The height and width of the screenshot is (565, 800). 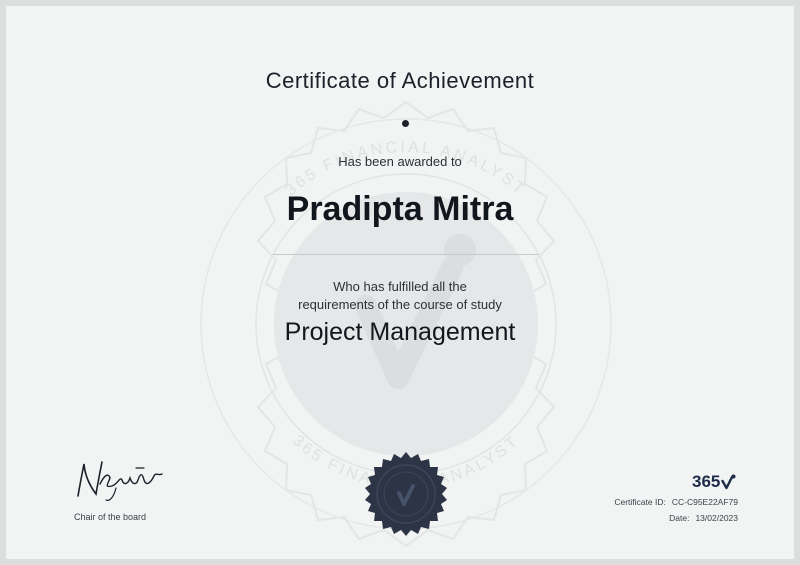 I want to click on name-divider, so click(x=406, y=254).